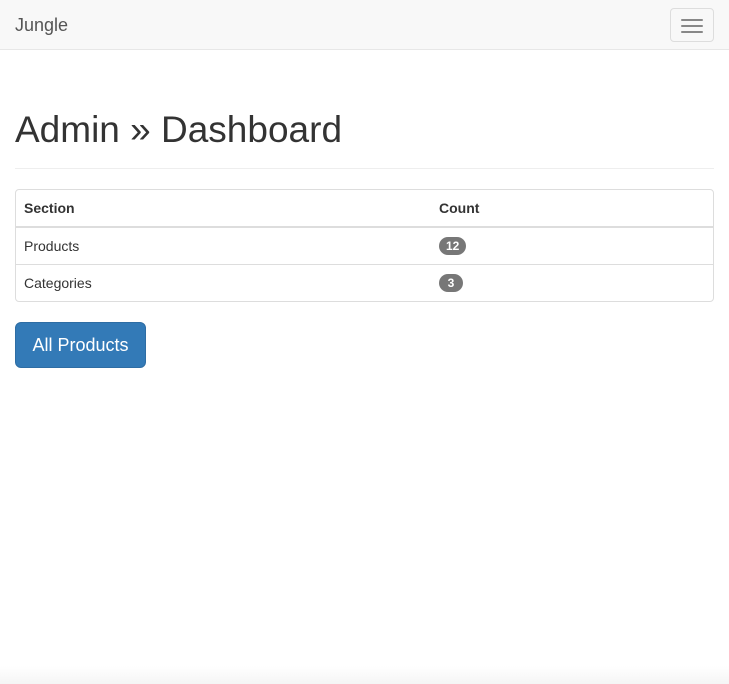 Image resolution: width=729 pixels, height=684 pixels. I want to click on navbar: Jungle, so click(364, 25).